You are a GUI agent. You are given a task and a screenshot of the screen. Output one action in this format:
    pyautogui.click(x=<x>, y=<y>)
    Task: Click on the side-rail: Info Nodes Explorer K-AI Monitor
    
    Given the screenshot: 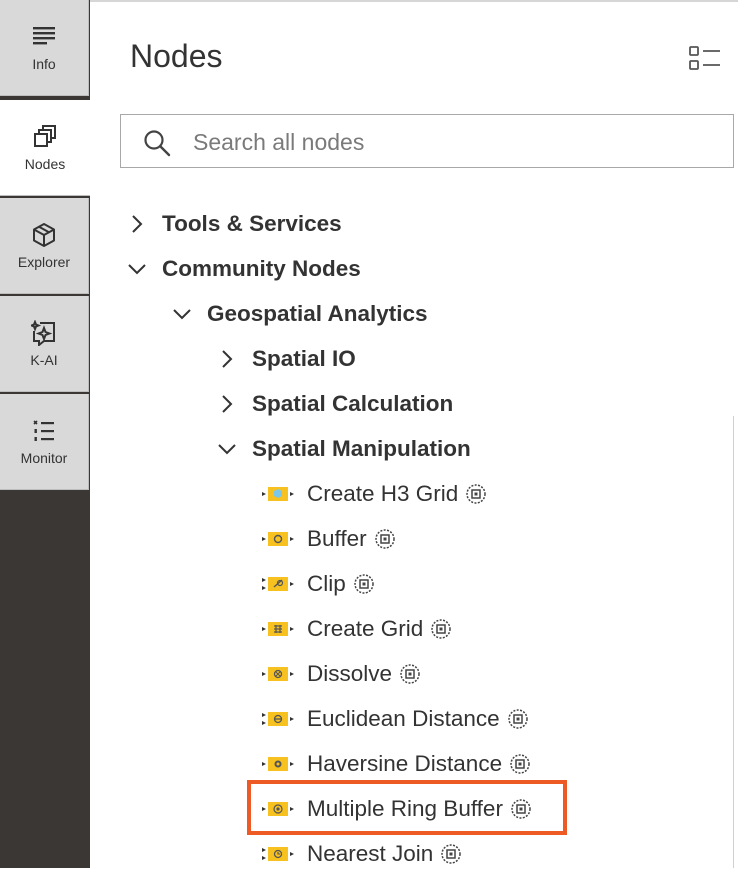 What is the action you would take?
    pyautogui.click(x=45, y=434)
    